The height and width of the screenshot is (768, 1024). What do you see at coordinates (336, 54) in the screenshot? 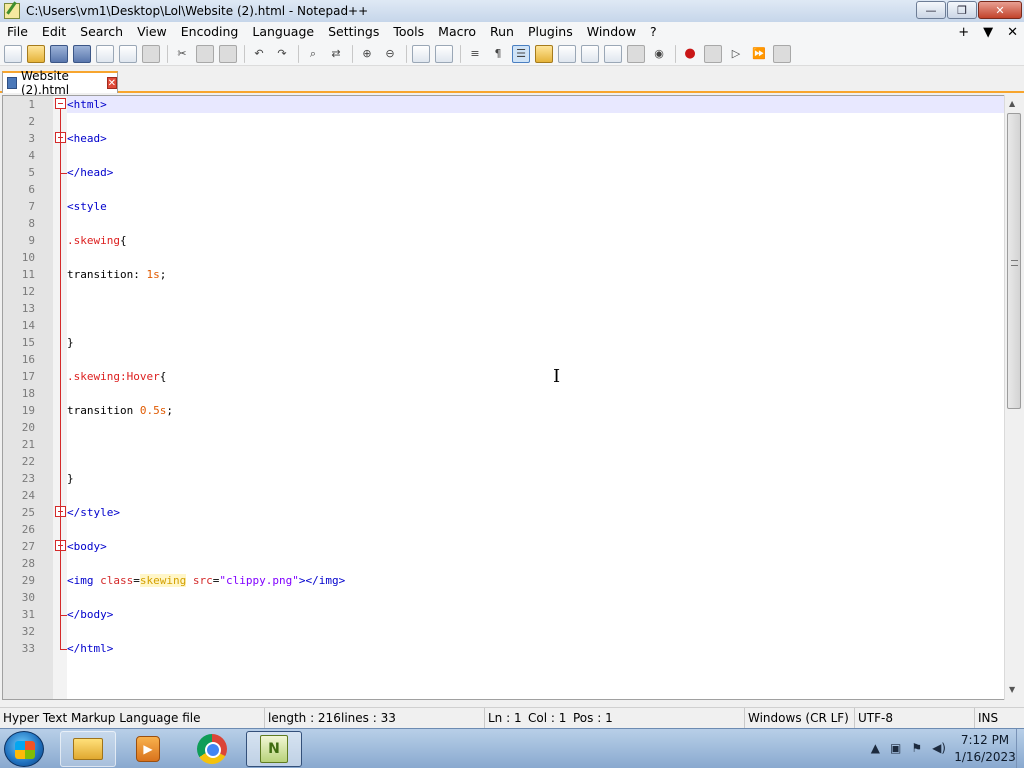
I see `replace-icon: ⇄` at bounding box center [336, 54].